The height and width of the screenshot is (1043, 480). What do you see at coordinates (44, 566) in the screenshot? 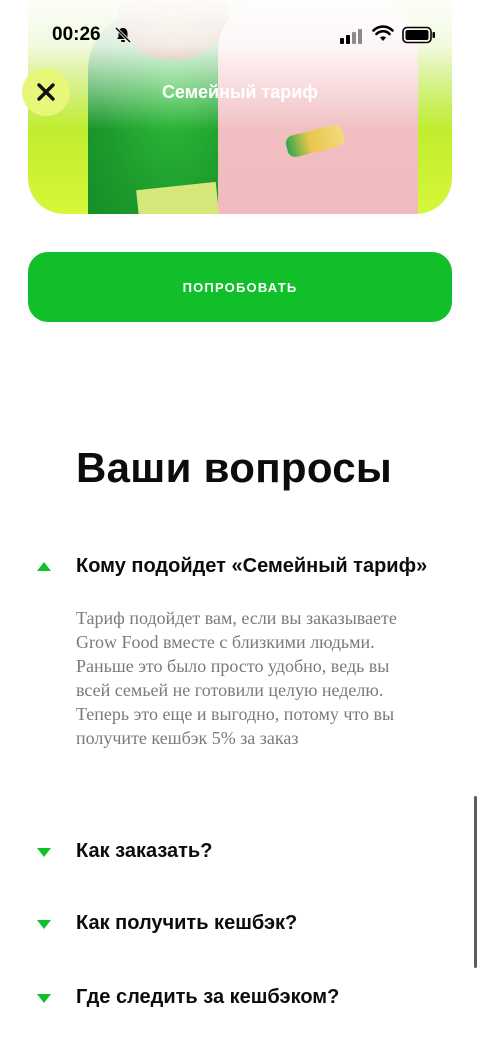
I see `chevron-up-icon` at bounding box center [44, 566].